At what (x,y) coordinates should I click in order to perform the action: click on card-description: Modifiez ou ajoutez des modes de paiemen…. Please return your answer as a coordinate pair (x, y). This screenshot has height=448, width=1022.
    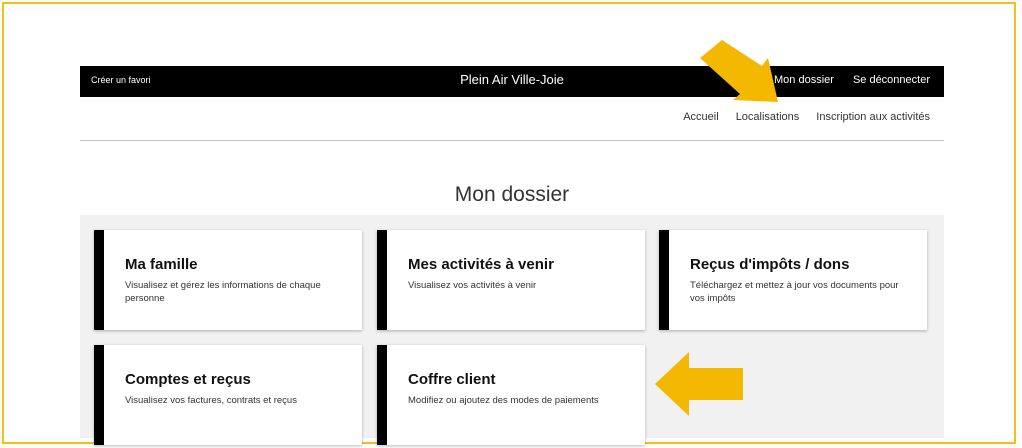
    Looking at the image, I should click on (503, 400).